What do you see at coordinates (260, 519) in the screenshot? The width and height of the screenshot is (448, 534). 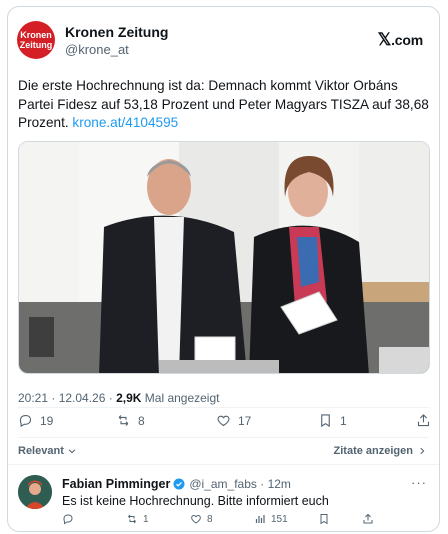 I see `analytics-icon` at bounding box center [260, 519].